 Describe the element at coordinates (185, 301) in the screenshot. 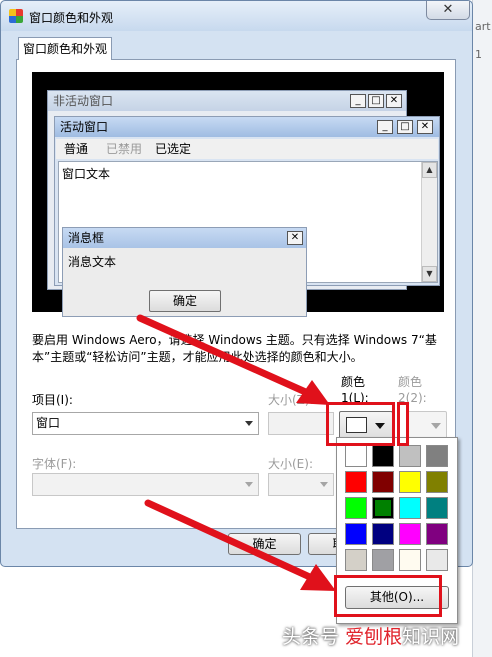

I see `message-ok-button: 确定` at that location.